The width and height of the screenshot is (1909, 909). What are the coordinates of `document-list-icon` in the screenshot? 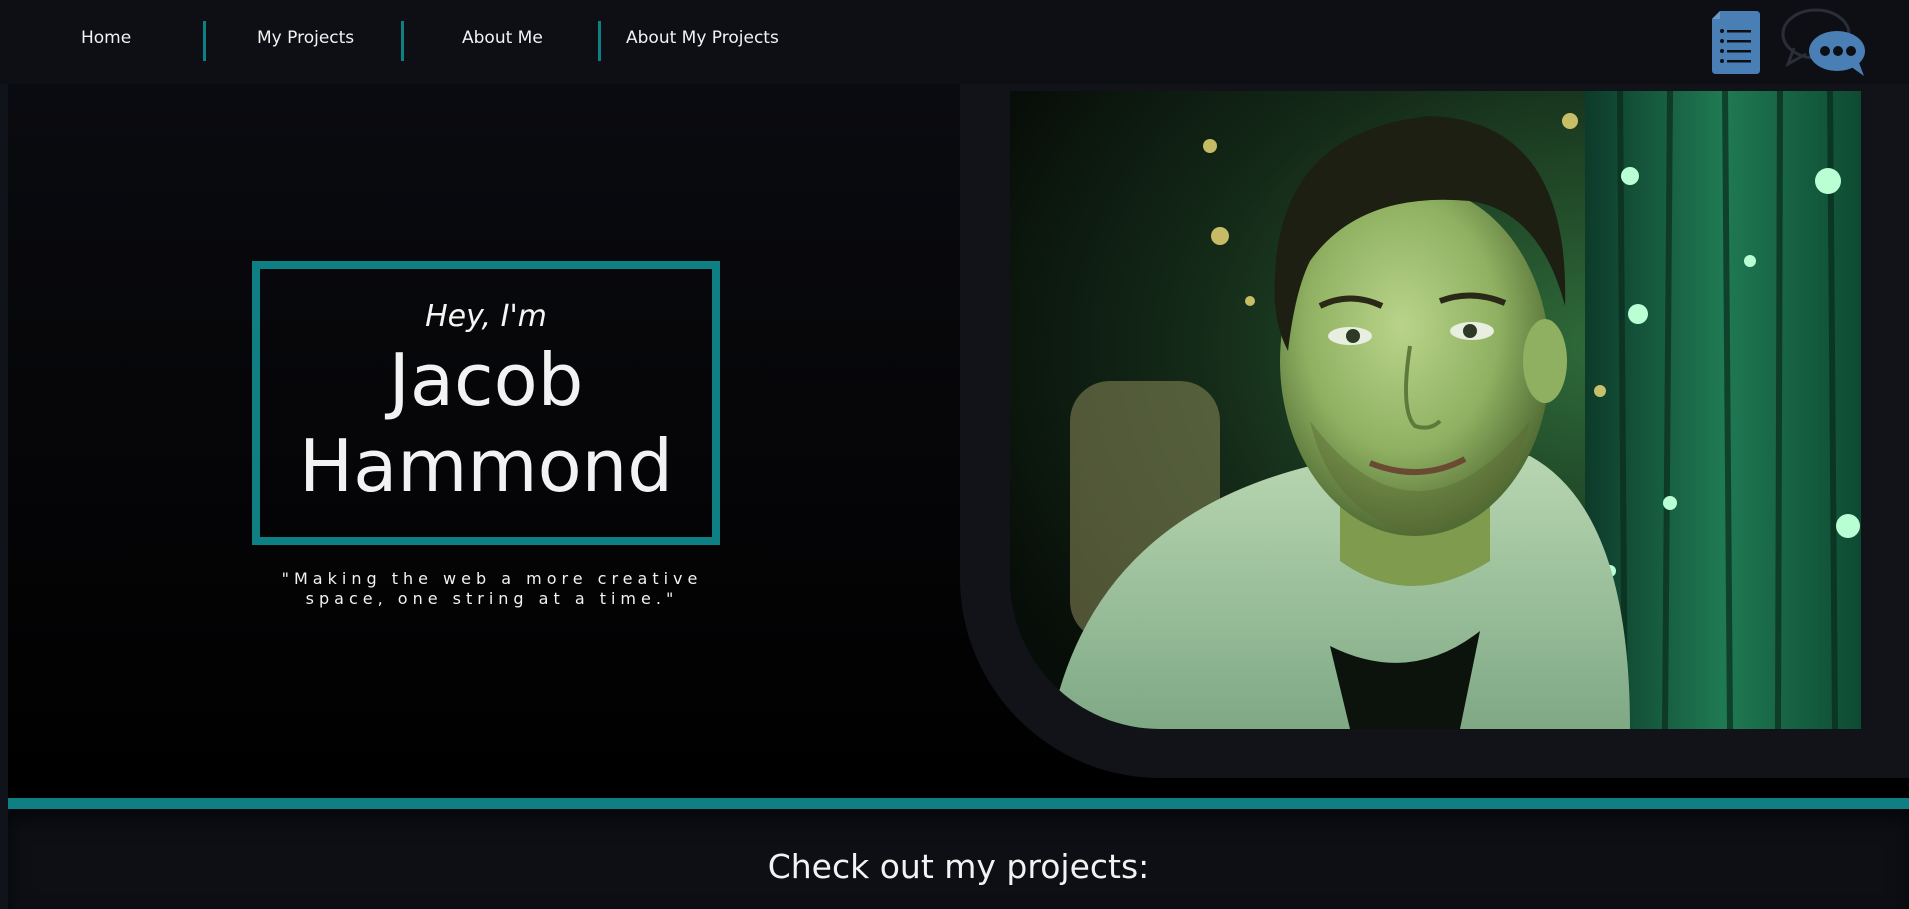 It's located at (1736, 42).